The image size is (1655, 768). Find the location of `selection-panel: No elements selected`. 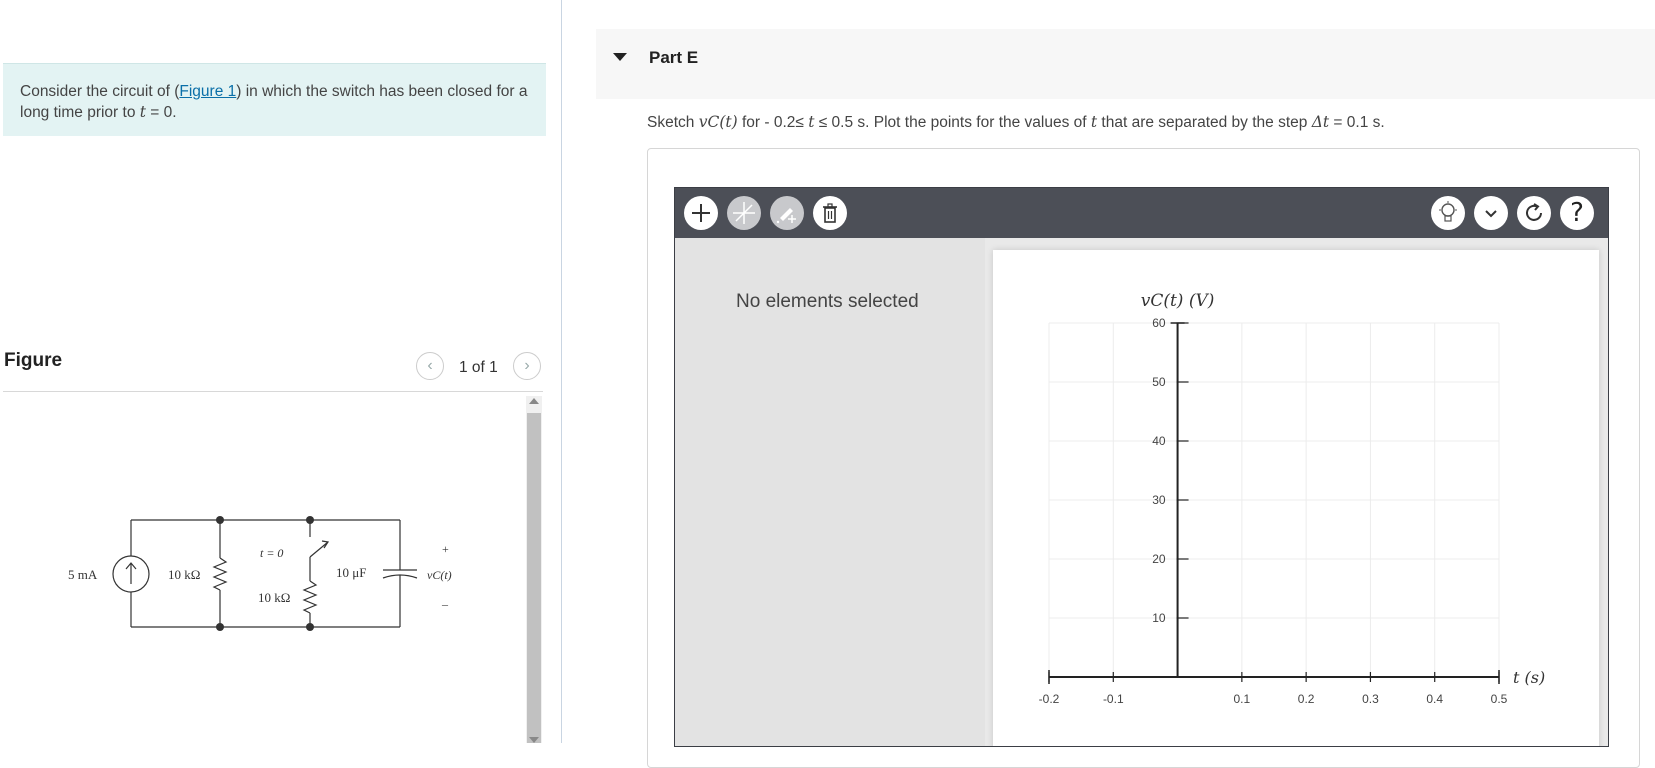

selection-panel: No elements selected is located at coordinates (830, 492).